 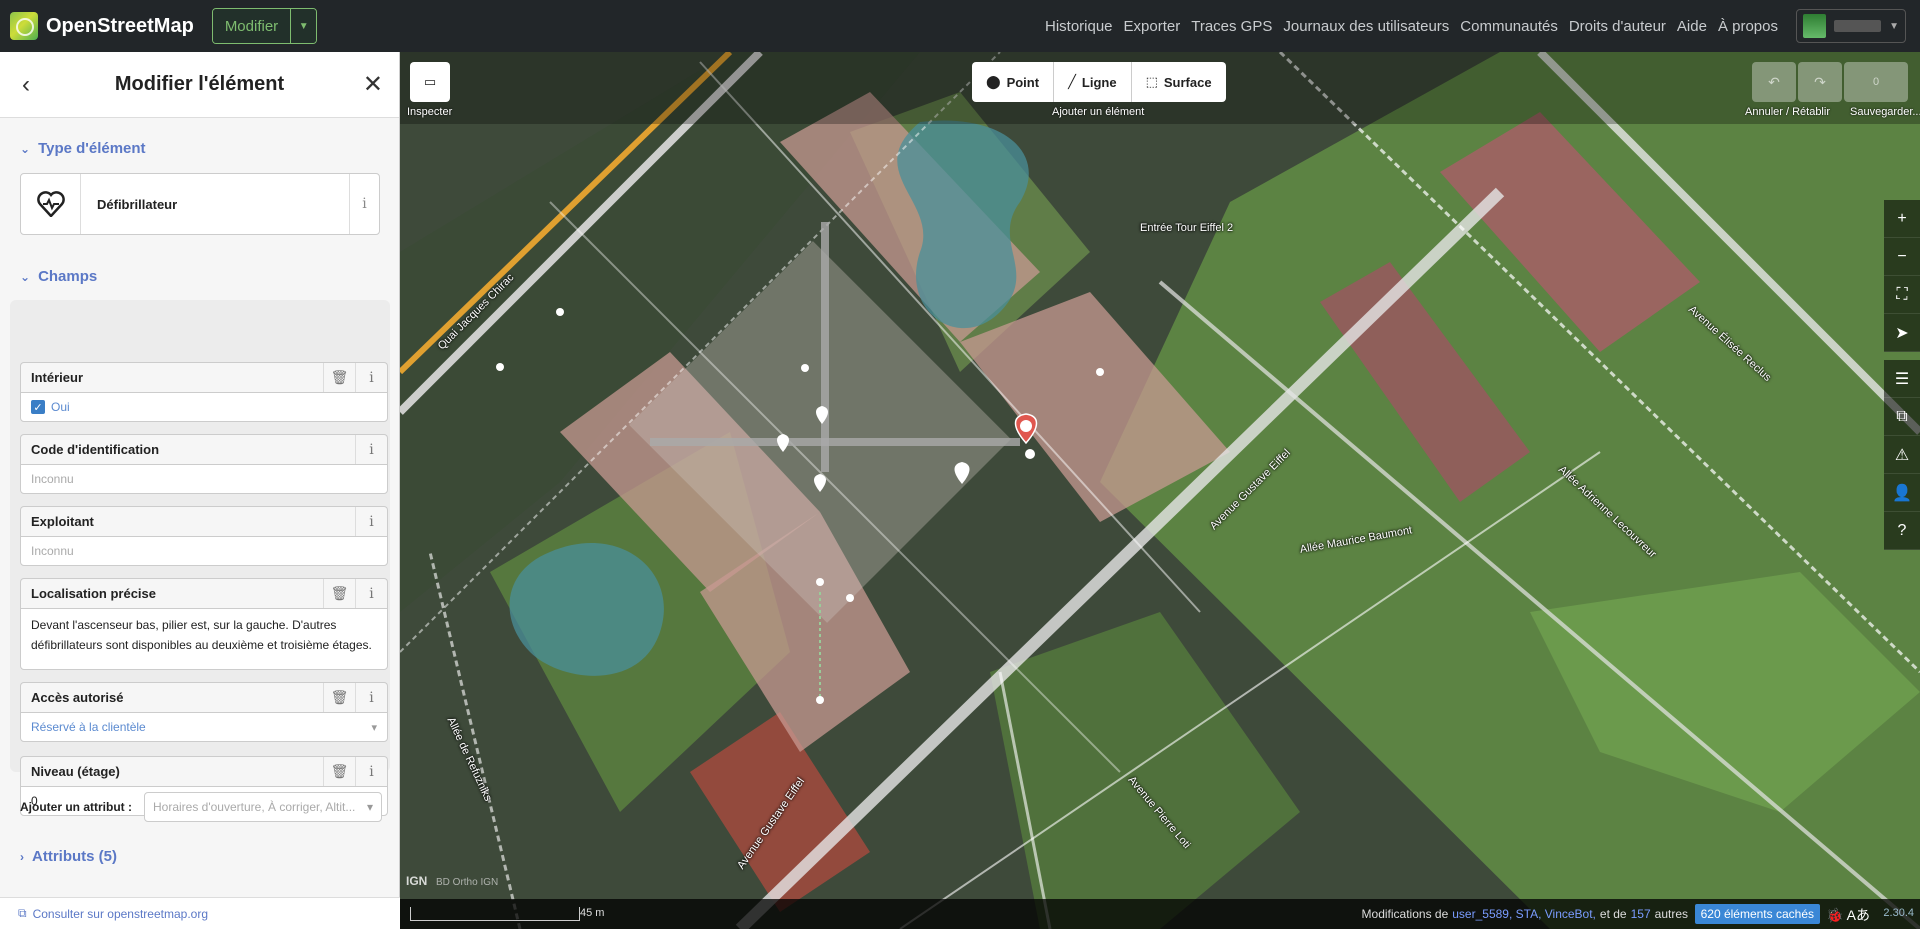 What do you see at coordinates (1902, 257) in the screenshot?
I see `zoom-out-button: −` at bounding box center [1902, 257].